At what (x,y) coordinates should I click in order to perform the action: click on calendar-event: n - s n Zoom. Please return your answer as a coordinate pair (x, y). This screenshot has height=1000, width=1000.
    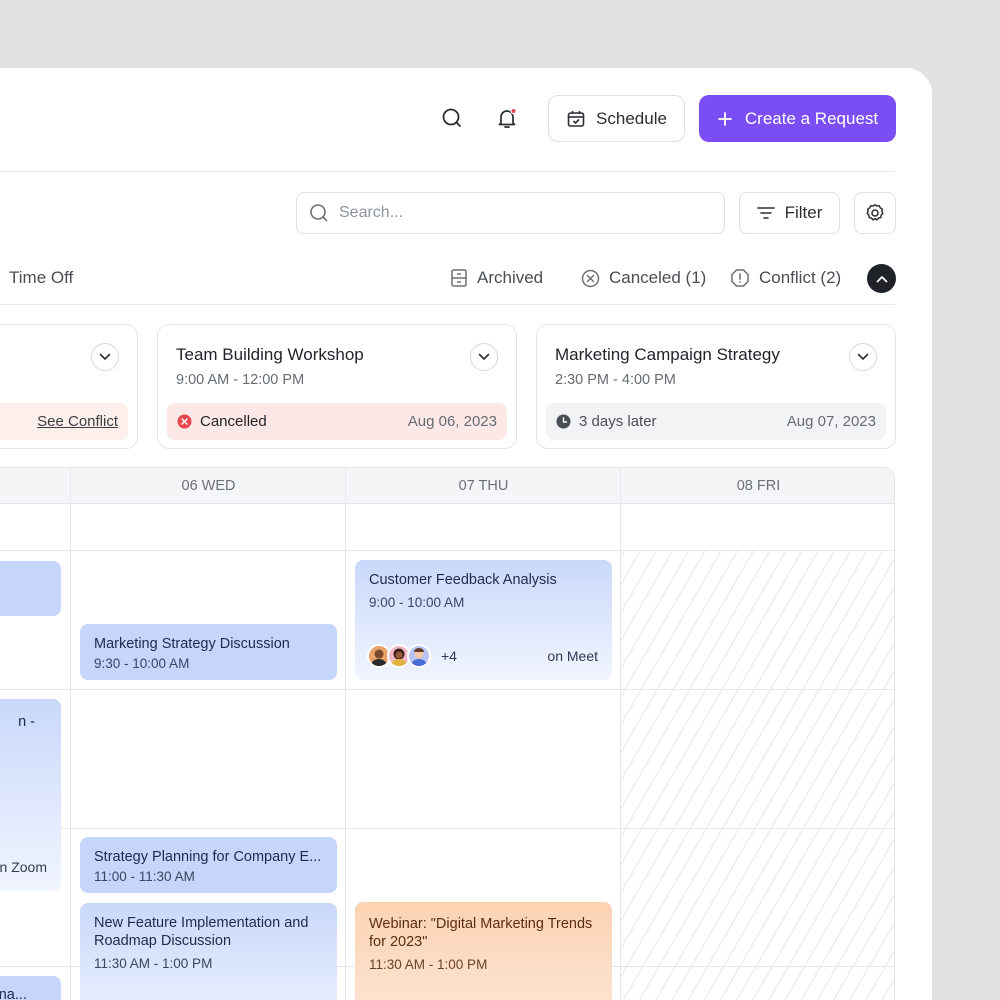
    Looking at the image, I should click on (30, 795).